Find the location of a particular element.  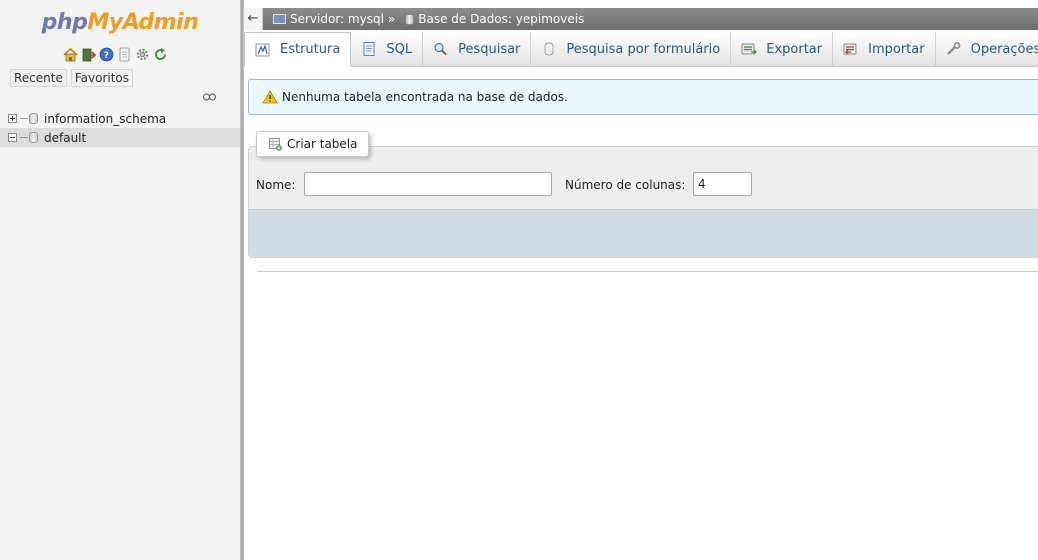

tab-query-by-example: Pesquisa por formulário is located at coordinates (631, 49).